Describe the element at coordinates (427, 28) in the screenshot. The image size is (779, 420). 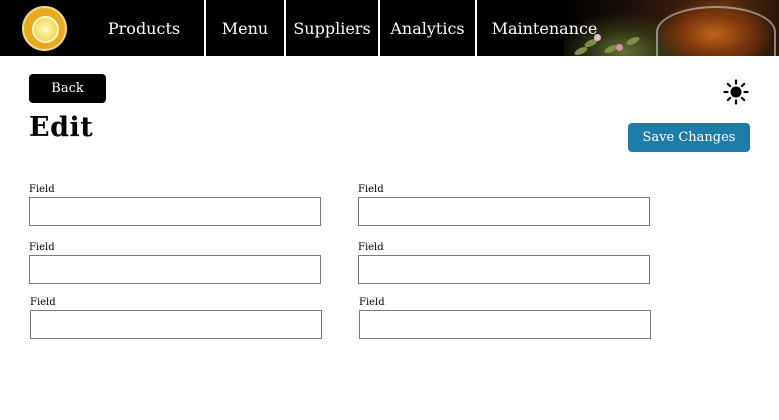
I see `nav-item-analytics: Analytics` at that location.